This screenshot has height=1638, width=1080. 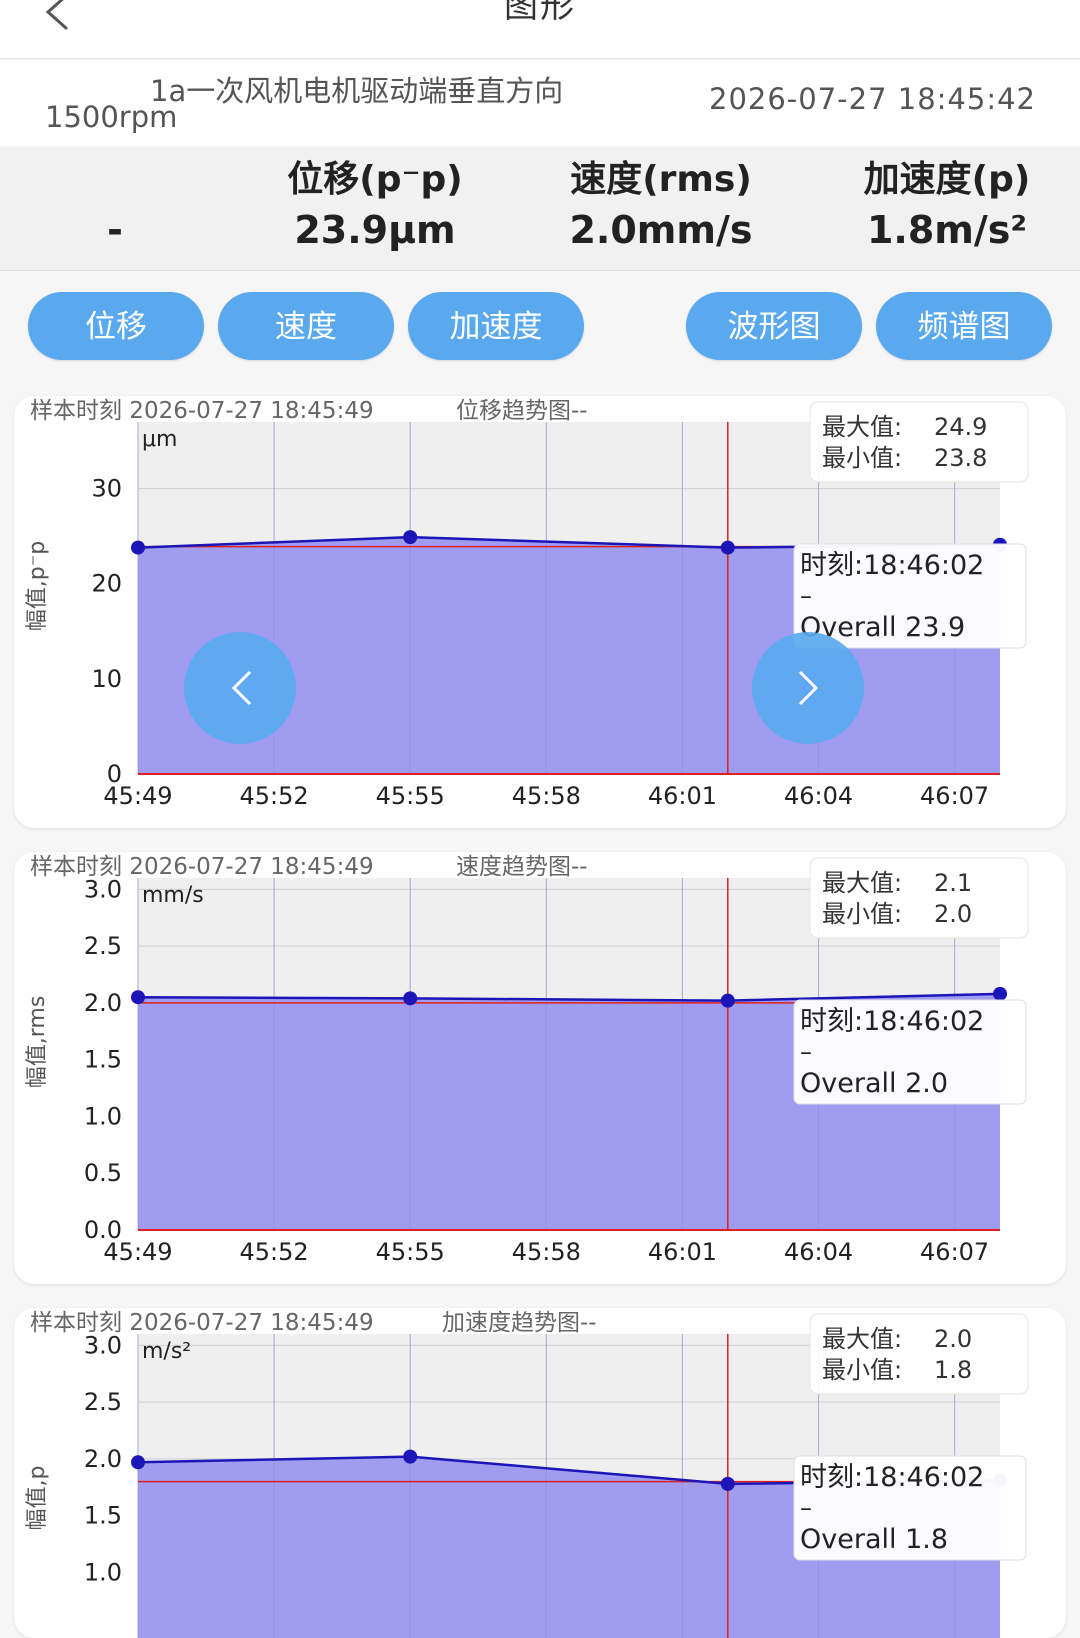 I want to click on y-tick-label: 0.5, so click(x=103, y=1173).